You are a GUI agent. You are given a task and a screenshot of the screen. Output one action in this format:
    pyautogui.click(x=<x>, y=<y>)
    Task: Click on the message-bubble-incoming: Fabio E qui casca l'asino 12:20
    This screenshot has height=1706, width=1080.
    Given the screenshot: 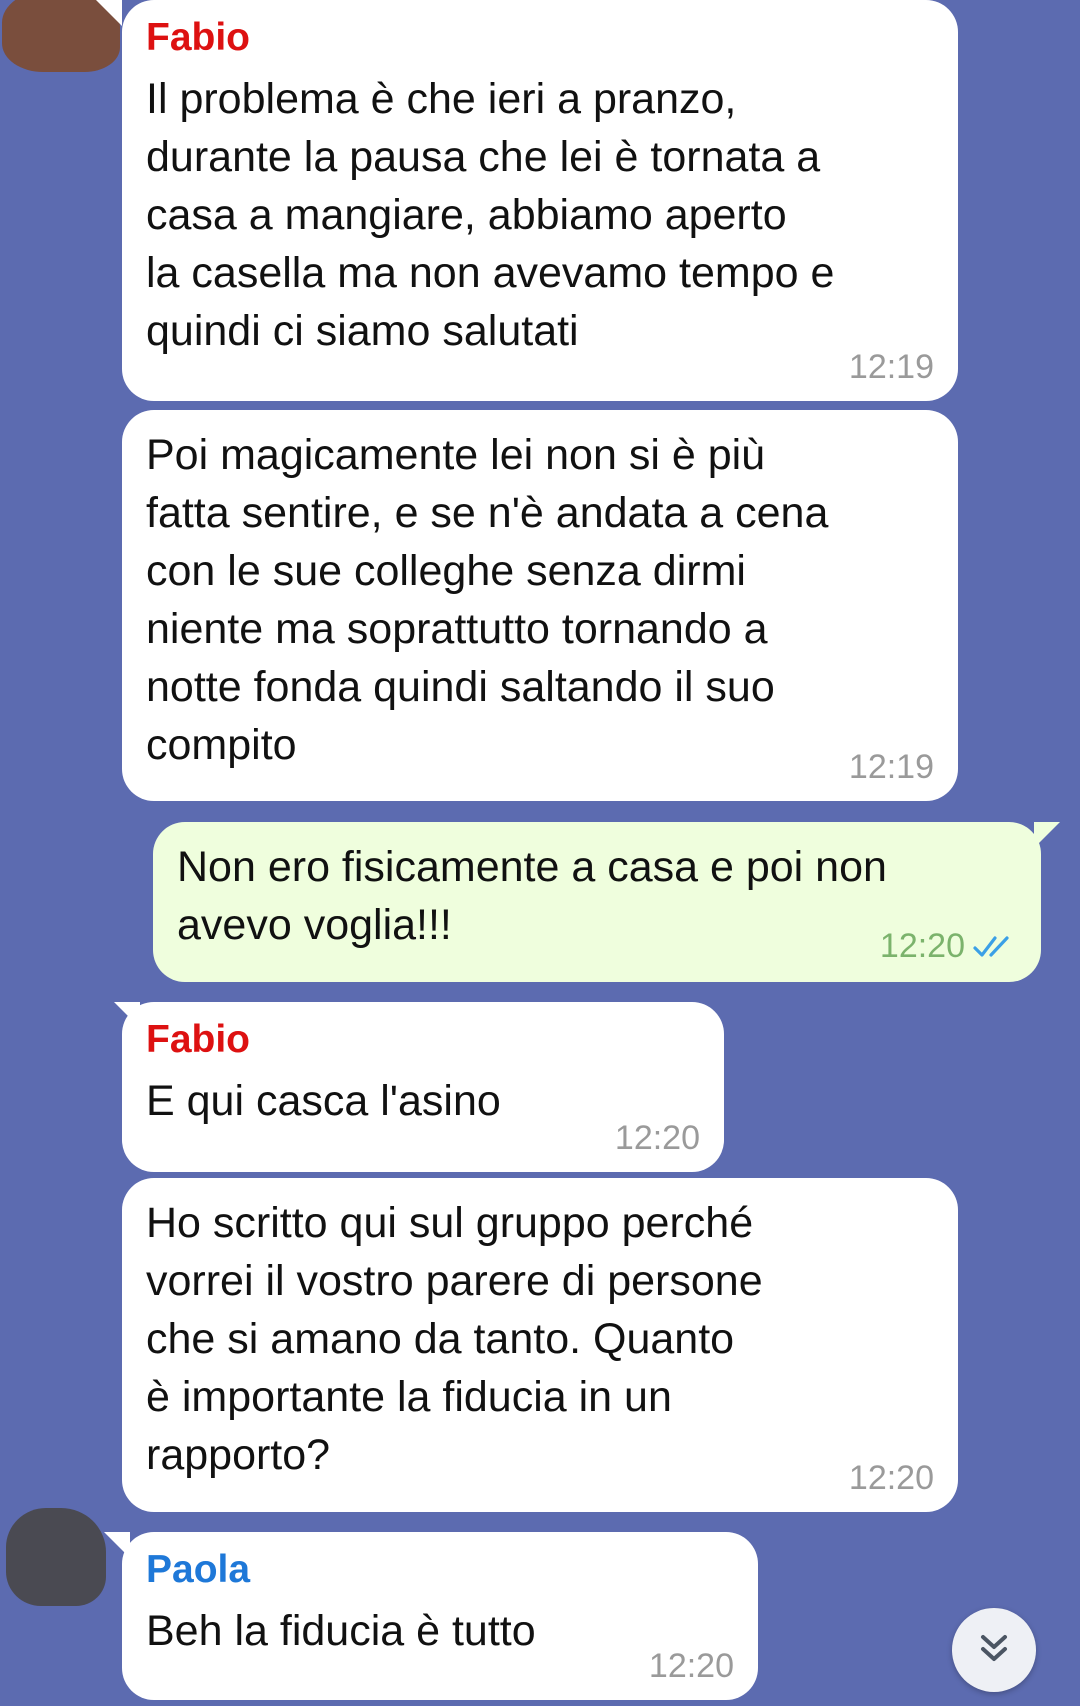 What is the action you would take?
    pyautogui.click(x=423, y=1087)
    